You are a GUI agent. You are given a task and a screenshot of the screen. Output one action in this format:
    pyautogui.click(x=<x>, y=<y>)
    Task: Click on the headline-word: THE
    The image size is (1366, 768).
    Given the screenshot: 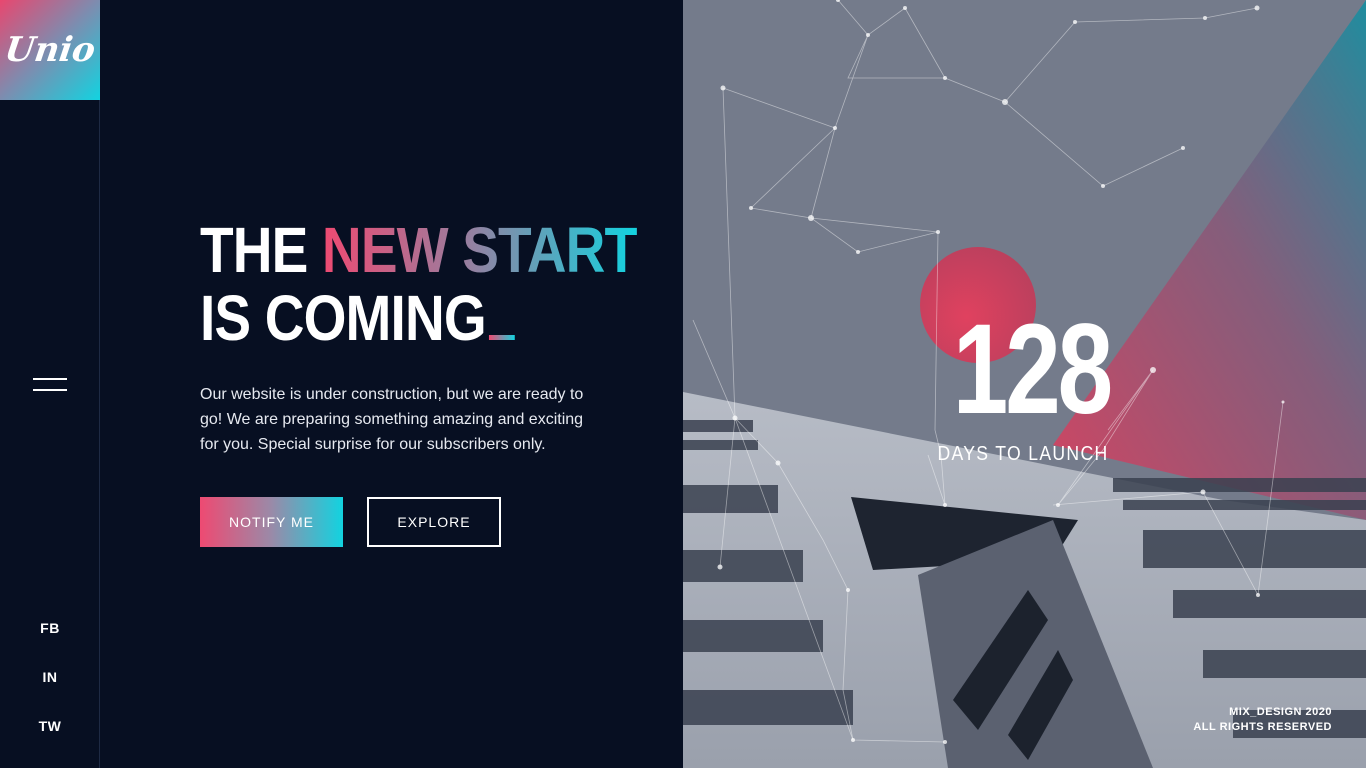 What is the action you would take?
    pyautogui.click(x=254, y=250)
    